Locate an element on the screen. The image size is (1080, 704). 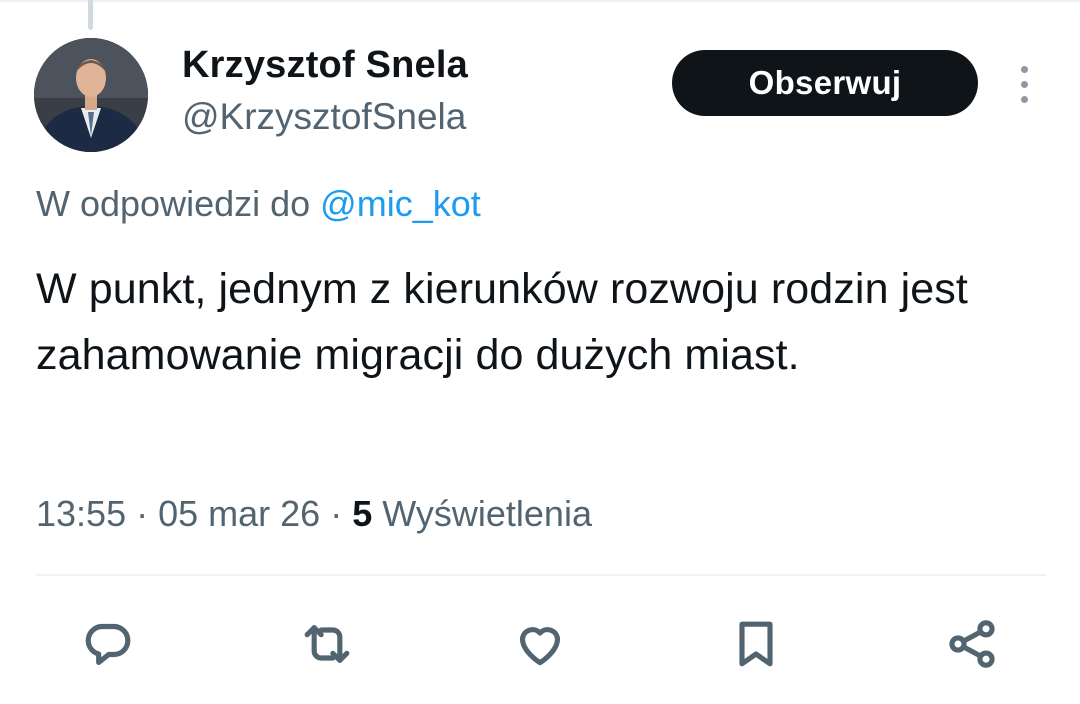
bookmark-icon is located at coordinates (756, 644).